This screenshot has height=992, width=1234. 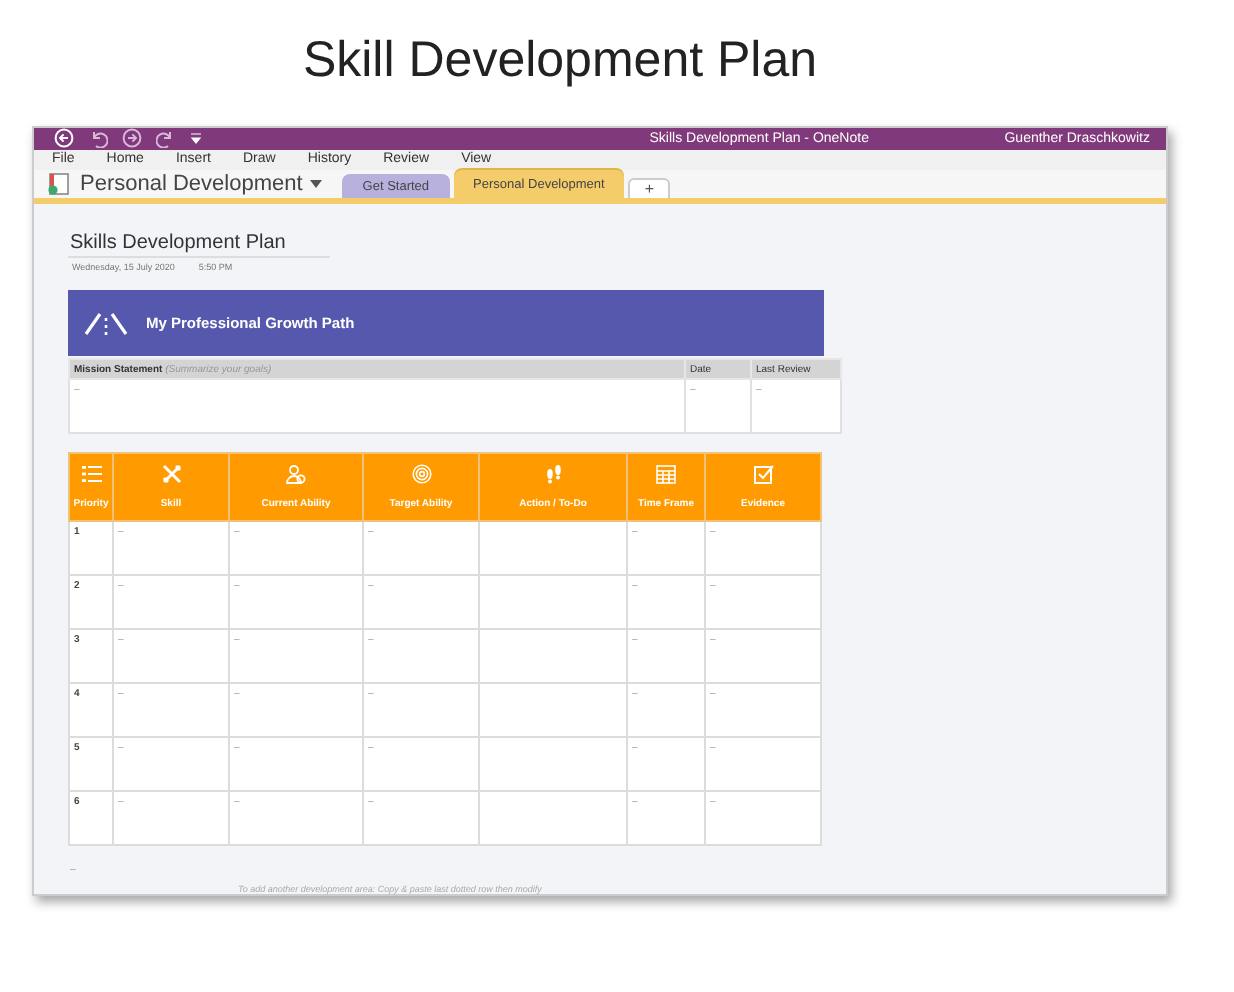 I want to click on slide-title: Skill Development Plan, so click(x=560, y=62).